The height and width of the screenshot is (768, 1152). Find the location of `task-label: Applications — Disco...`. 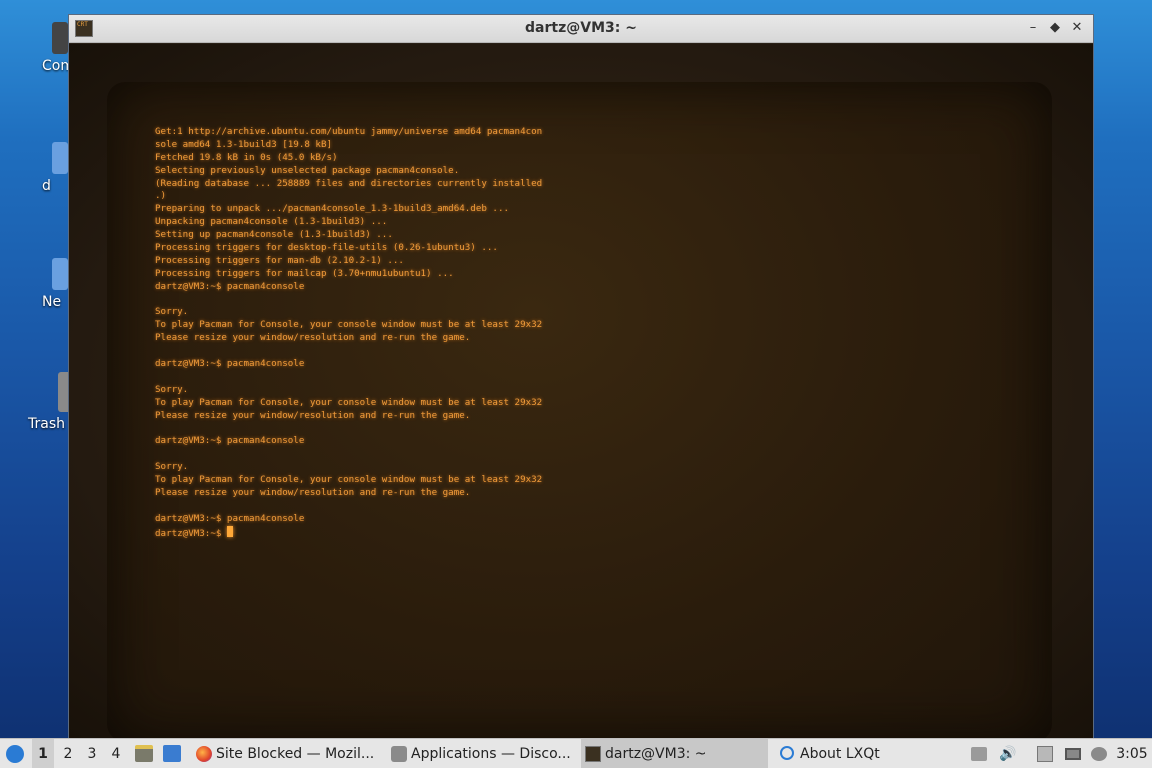

task-label: Applications — Disco... is located at coordinates (491, 754).